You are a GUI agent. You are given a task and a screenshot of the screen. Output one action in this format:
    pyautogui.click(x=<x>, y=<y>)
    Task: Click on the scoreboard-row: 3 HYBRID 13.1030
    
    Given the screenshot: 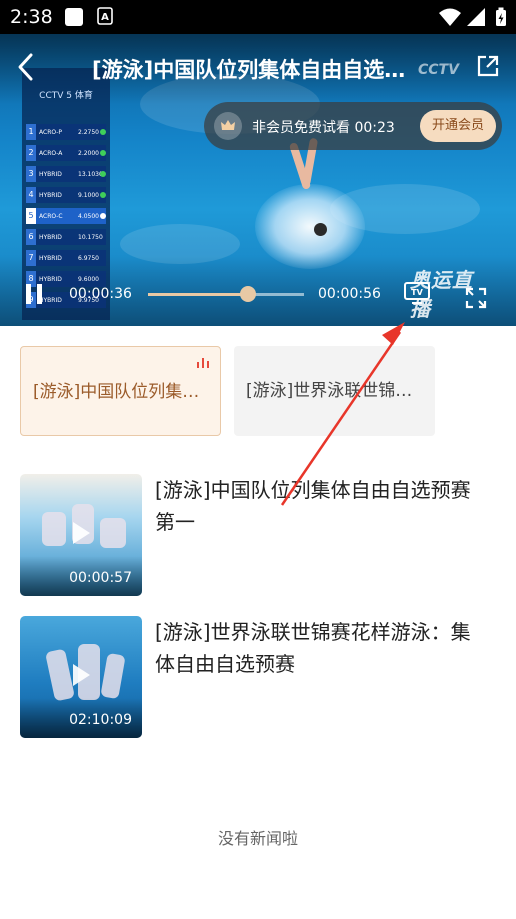 What is the action you would take?
    pyautogui.click(x=66, y=174)
    